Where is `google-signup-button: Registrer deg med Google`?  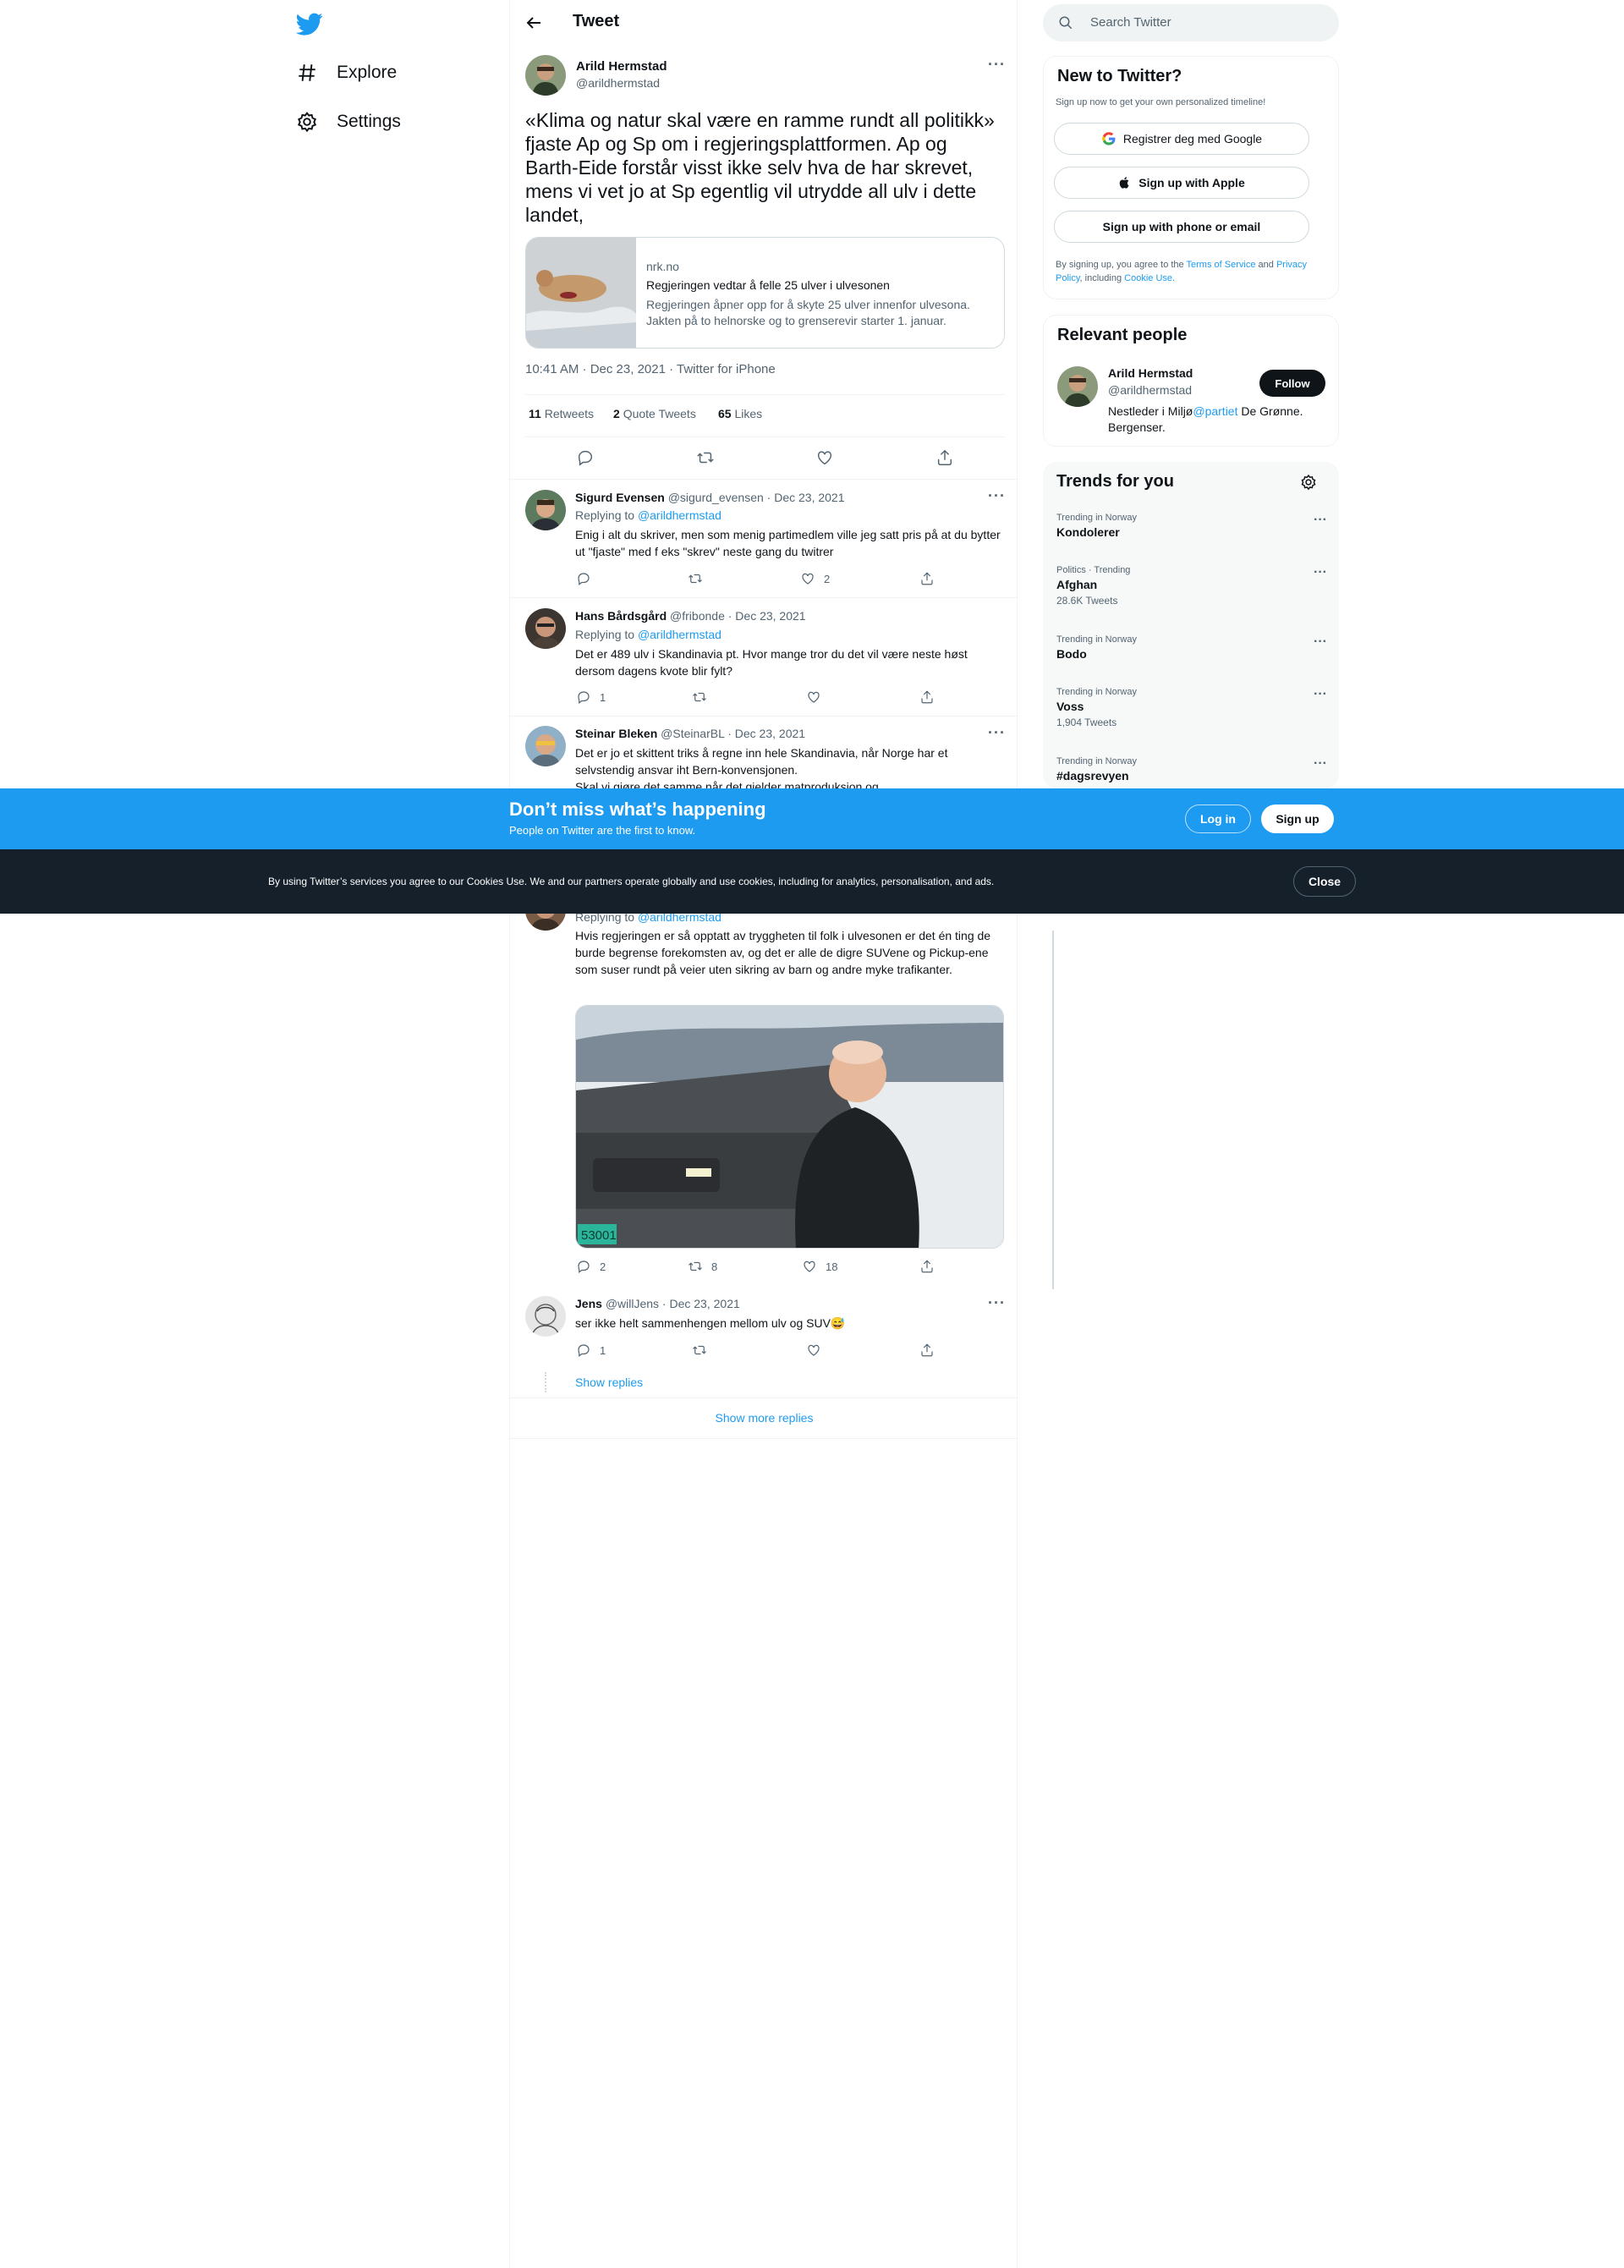
google-signup-button: Registrer deg med Google is located at coordinates (1182, 139).